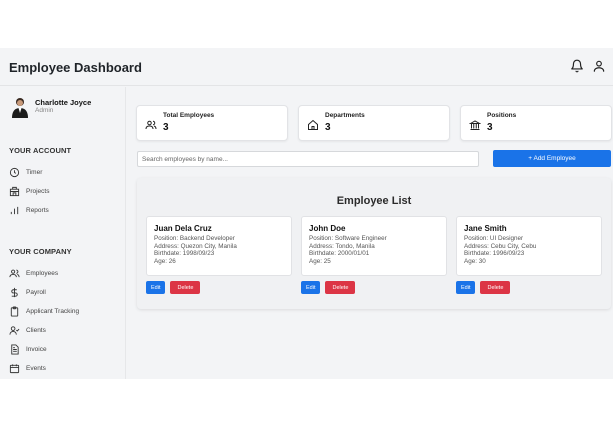  I want to click on employee-name: Jane Smith, so click(485, 228).